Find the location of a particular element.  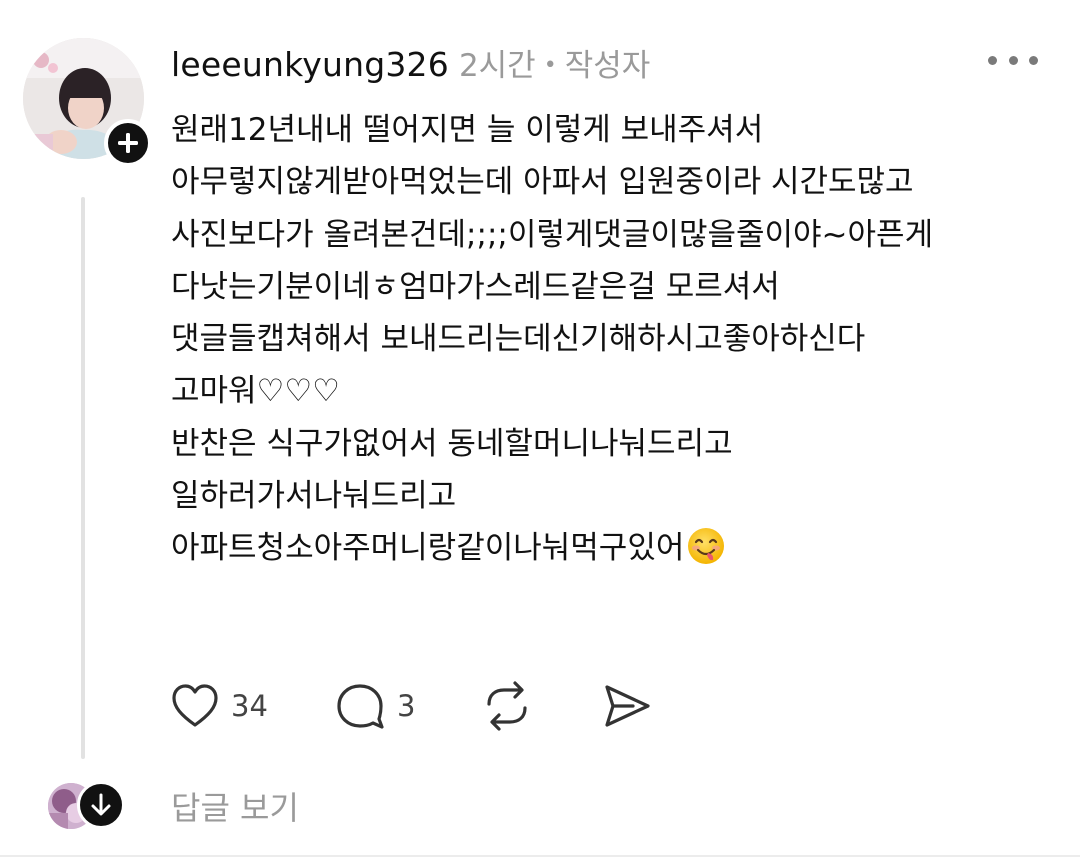

share-button is located at coordinates (627, 706).